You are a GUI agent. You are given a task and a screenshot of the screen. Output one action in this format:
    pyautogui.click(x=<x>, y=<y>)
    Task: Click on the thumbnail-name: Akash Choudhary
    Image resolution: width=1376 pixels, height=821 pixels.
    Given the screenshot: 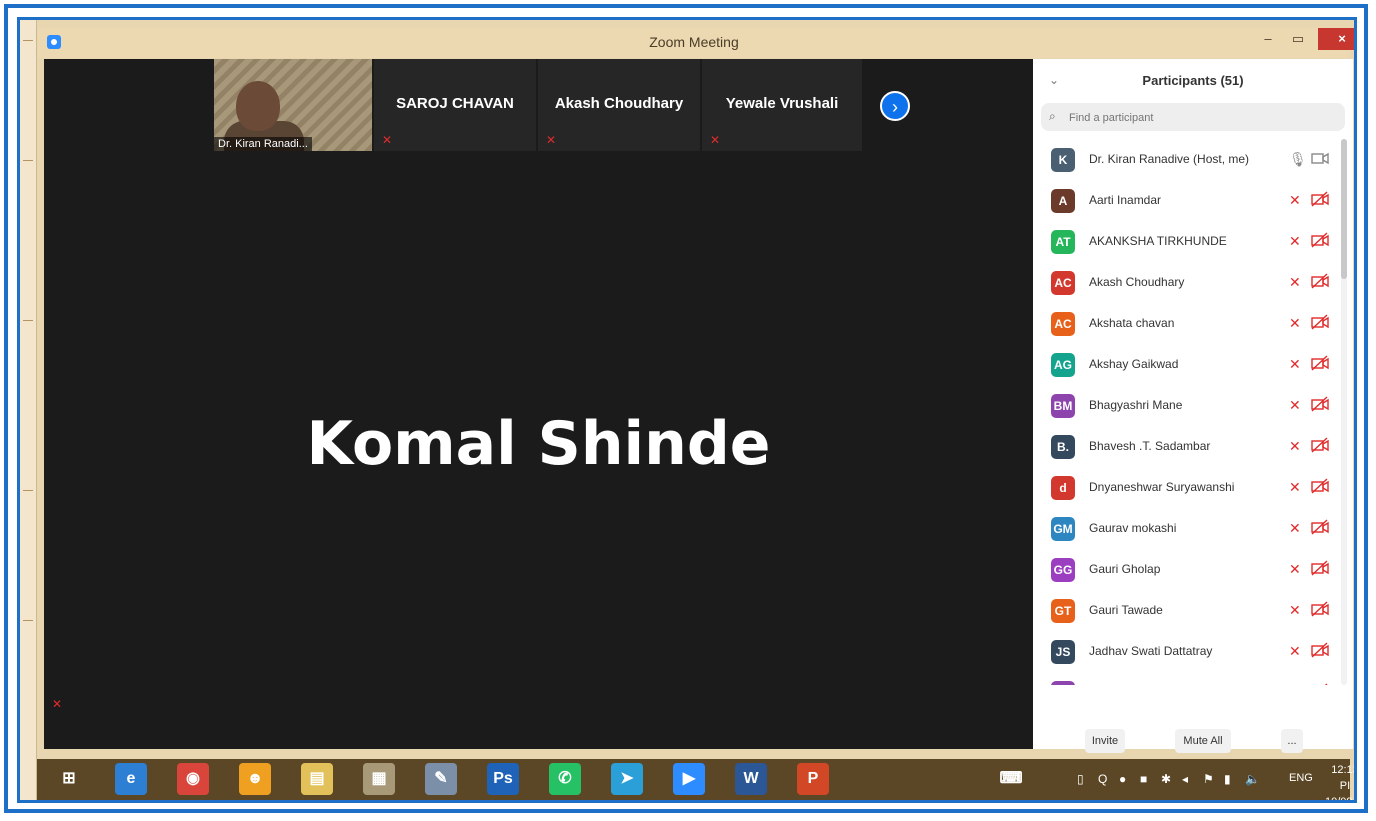 What is the action you would take?
    pyautogui.click(x=619, y=103)
    